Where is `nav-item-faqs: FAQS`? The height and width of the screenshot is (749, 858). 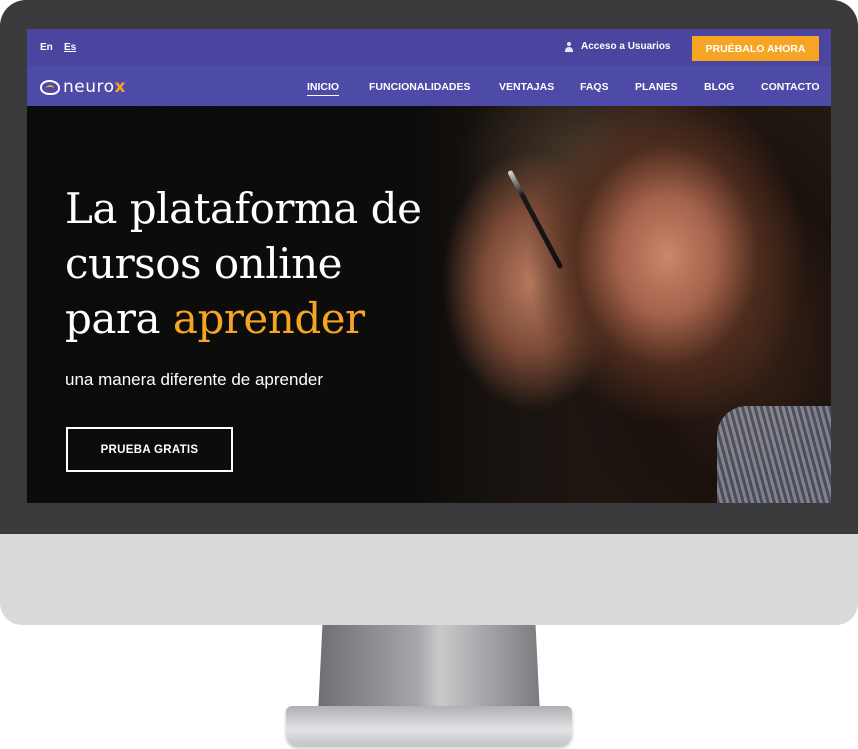 nav-item-faqs: FAQS is located at coordinates (594, 87).